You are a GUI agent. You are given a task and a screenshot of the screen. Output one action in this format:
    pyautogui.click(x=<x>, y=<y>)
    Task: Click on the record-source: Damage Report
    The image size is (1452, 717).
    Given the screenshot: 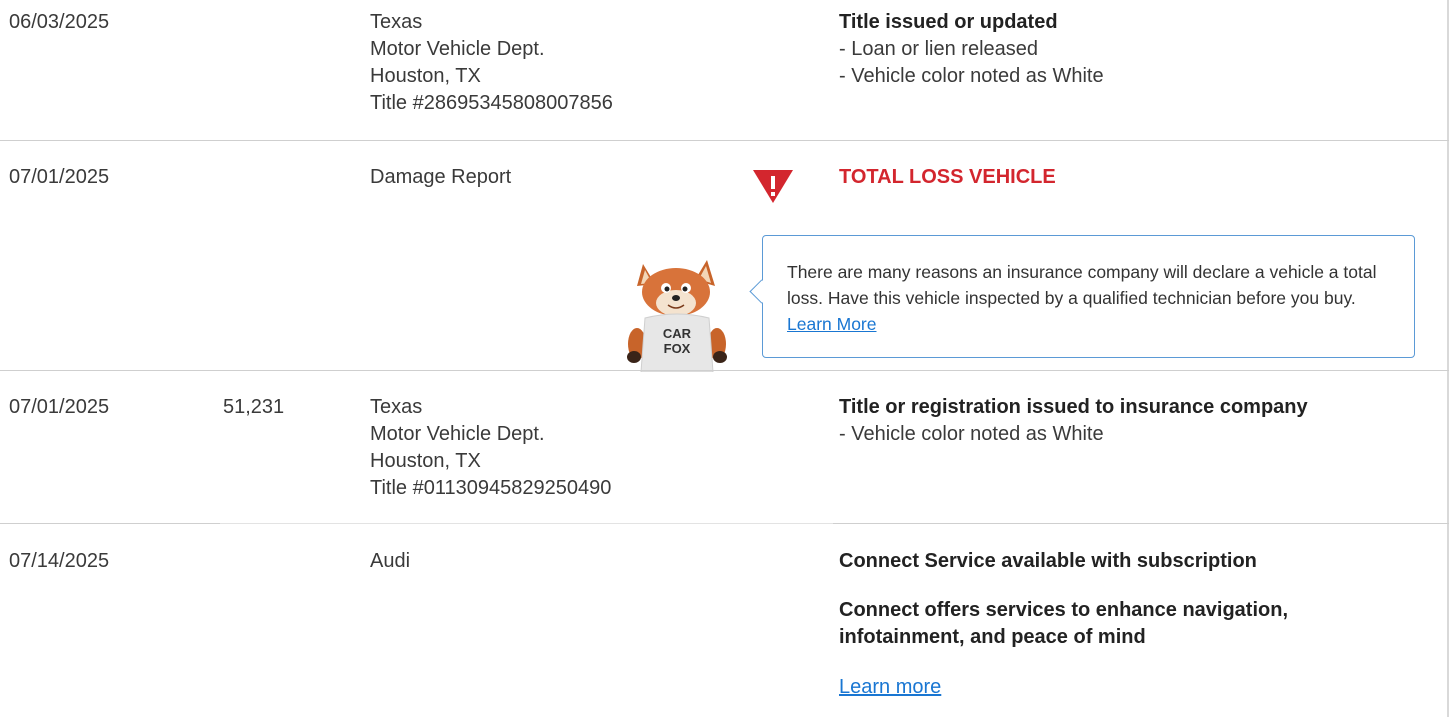 What is the action you would take?
    pyautogui.click(x=440, y=177)
    